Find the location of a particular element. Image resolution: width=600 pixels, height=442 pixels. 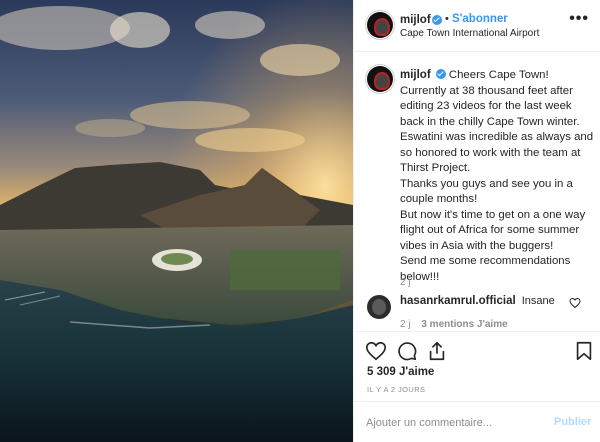

comment-heart-icon is located at coordinates (575, 303).